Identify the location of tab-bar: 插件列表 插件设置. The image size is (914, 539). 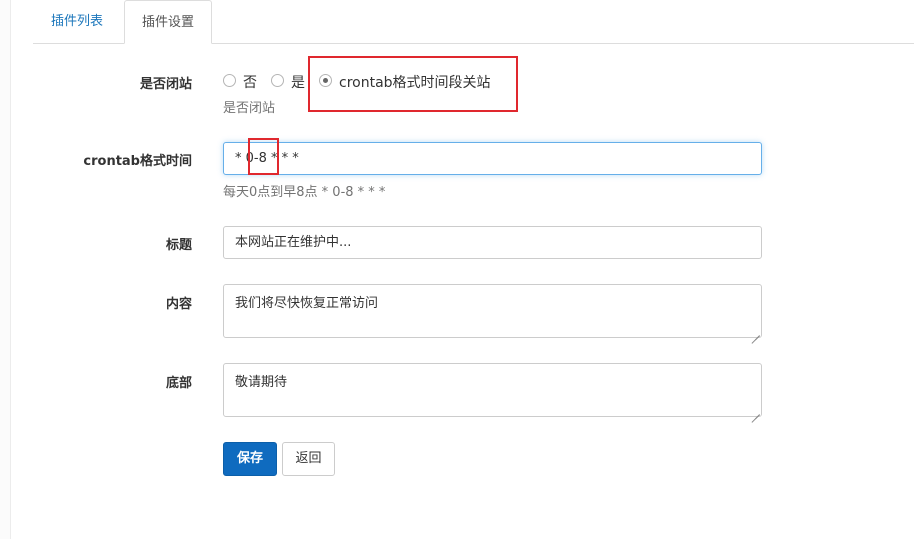
(473, 22).